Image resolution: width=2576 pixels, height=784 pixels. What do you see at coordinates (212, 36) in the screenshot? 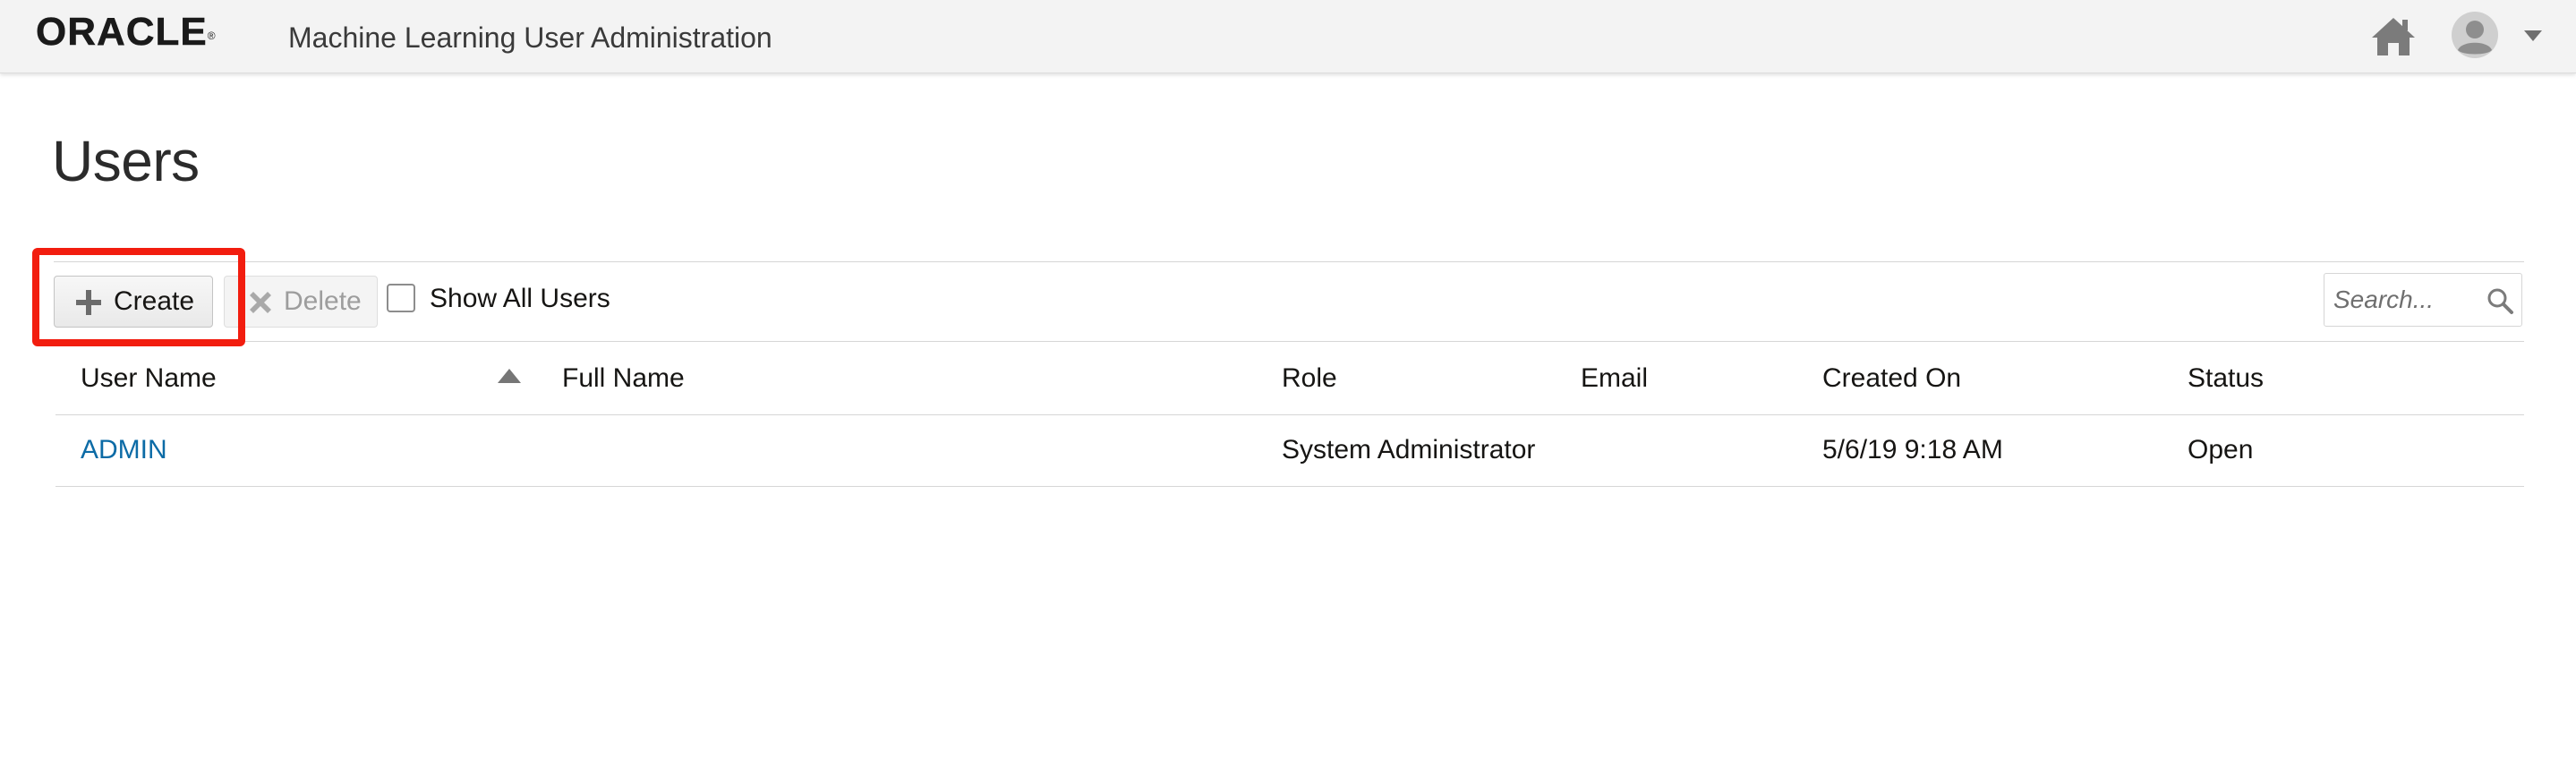
I see `registered-mark: ®` at bounding box center [212, 36].